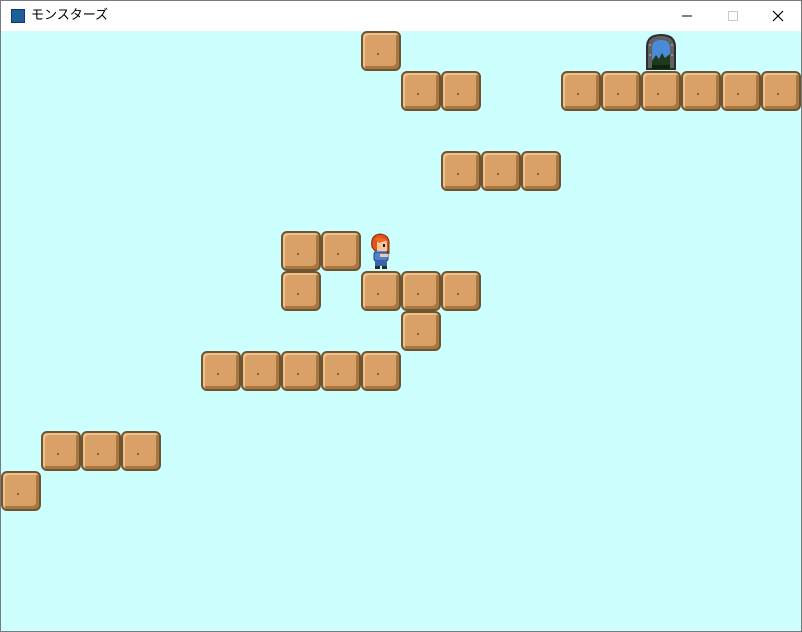 Image resolution: width=802 pixels, height=632 pixels. I want to click on window-title: モンスターズ, so click(70, 15).